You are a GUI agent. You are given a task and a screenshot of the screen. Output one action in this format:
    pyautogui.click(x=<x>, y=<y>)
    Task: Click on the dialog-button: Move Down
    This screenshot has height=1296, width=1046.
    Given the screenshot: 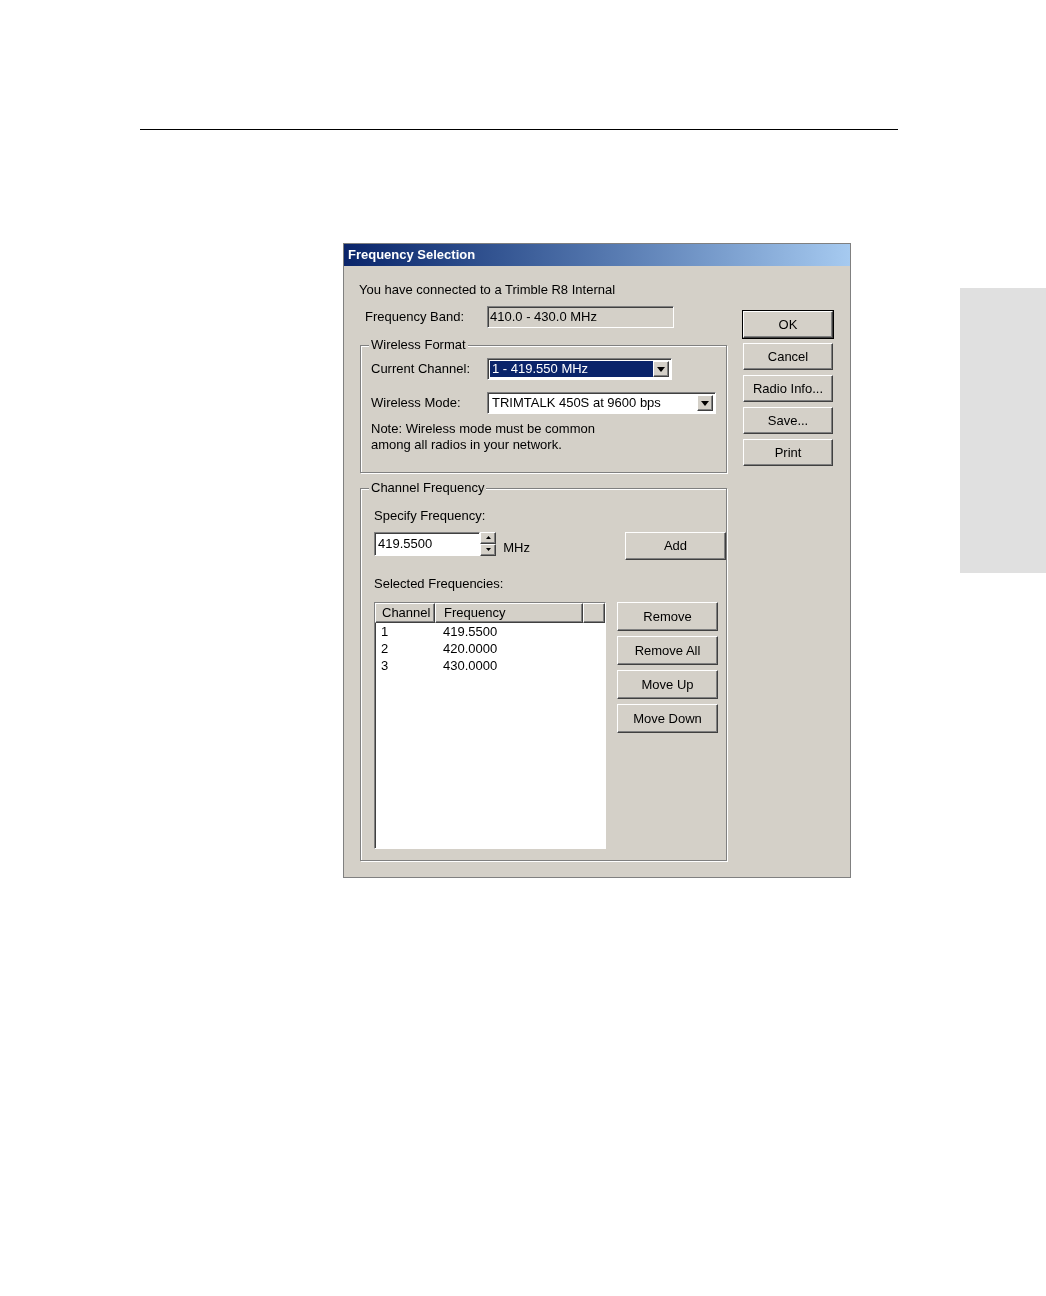 What is the action you would take?
    pyautogui.click(x=667, y=718)
    